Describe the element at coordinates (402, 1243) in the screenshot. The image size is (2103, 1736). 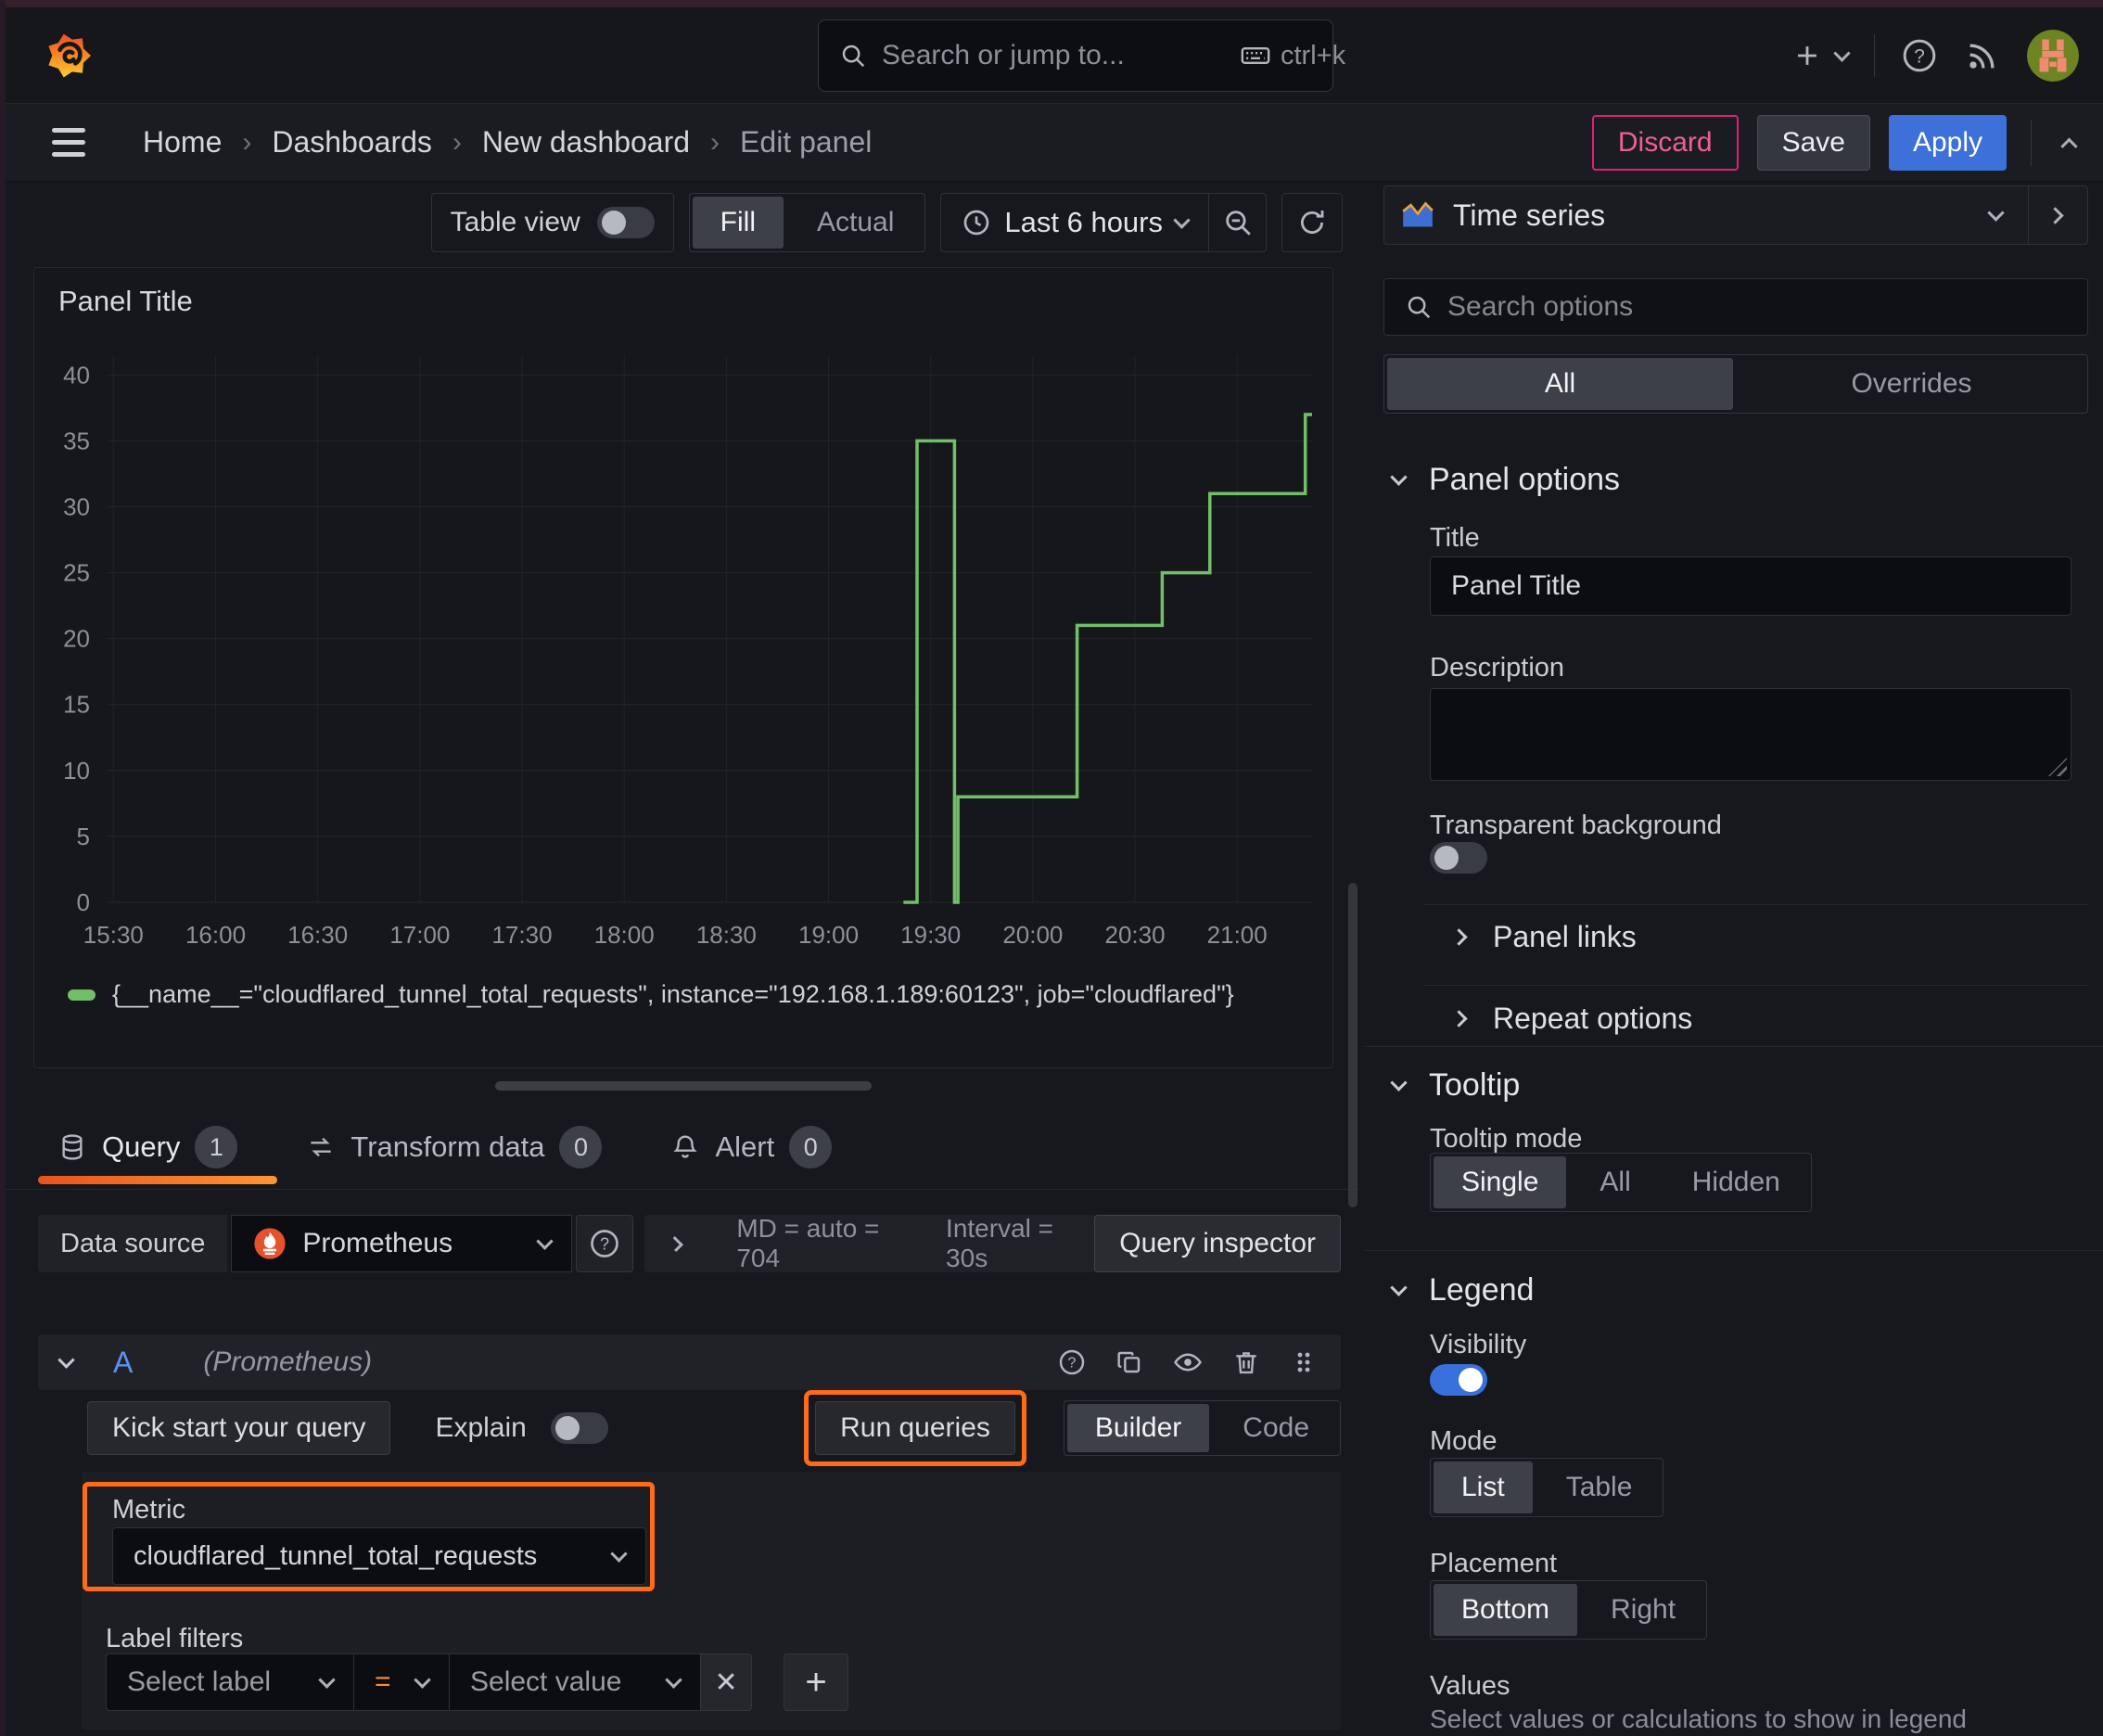
I see `datasource-select: Prometheus` at that location.